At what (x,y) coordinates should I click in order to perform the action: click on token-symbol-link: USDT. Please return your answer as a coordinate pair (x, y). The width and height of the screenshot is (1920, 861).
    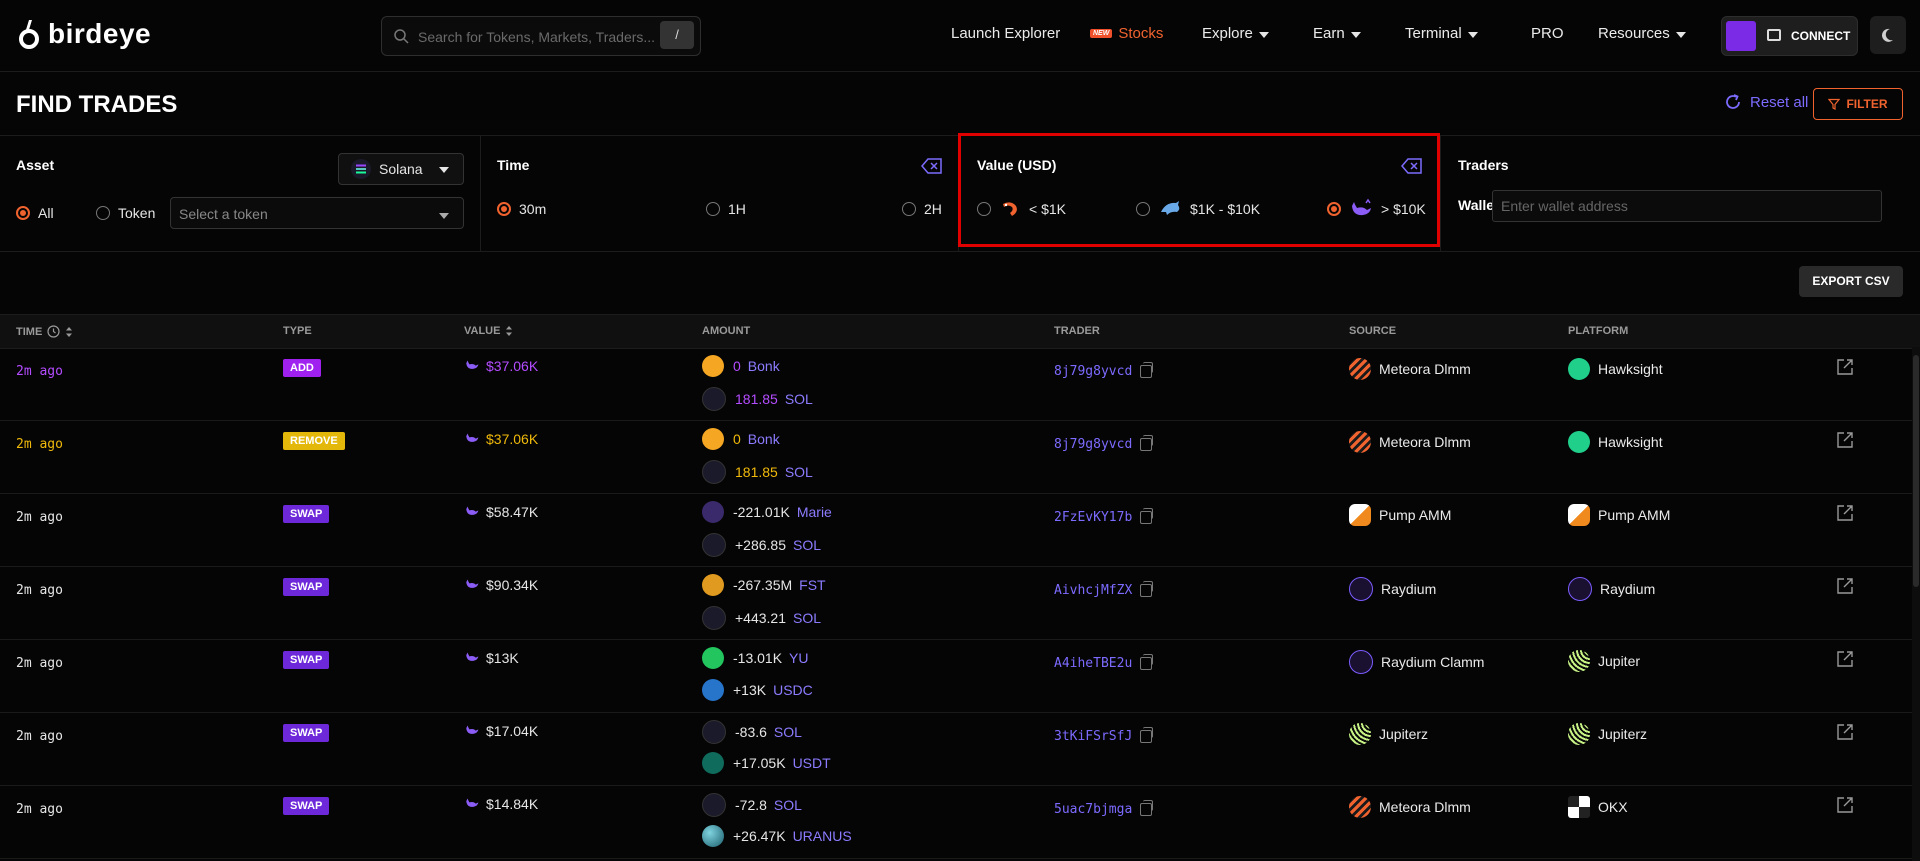
    Looking at the image, I should click on (812, 763).